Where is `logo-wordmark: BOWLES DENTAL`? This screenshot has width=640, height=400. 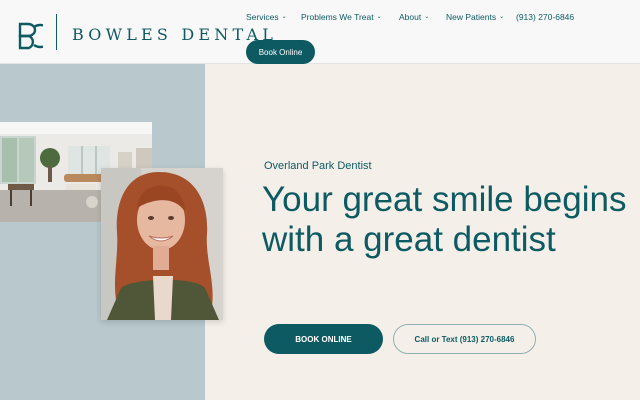
logo-wordmark: BOWLES DENTAL is located at coordinates (174, 34).